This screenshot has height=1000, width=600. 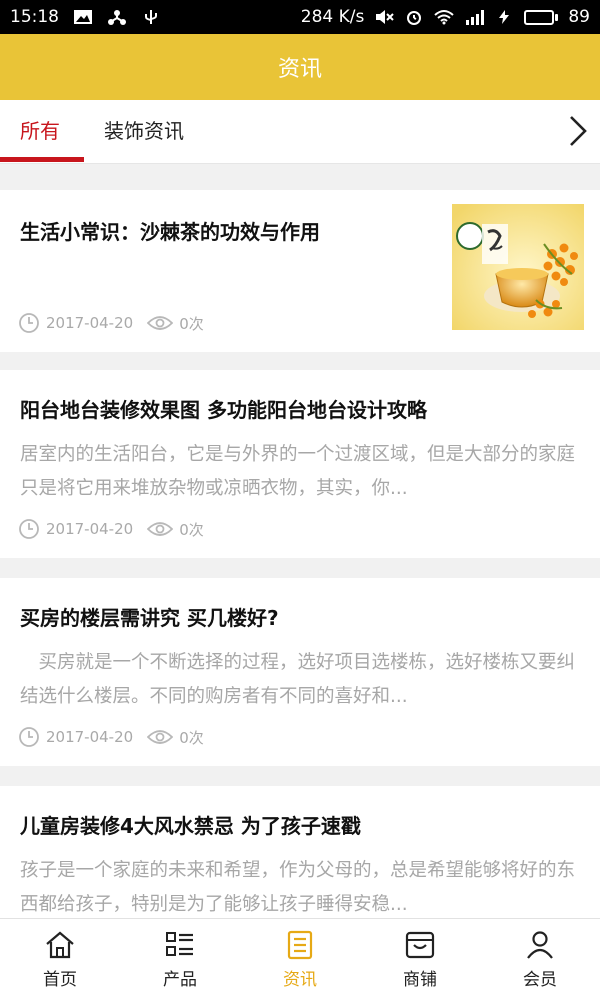 What do you see at coordinates (60, 959) in the screenshot?
I see `nav-home: 首页` at bounding box center [60, 959].